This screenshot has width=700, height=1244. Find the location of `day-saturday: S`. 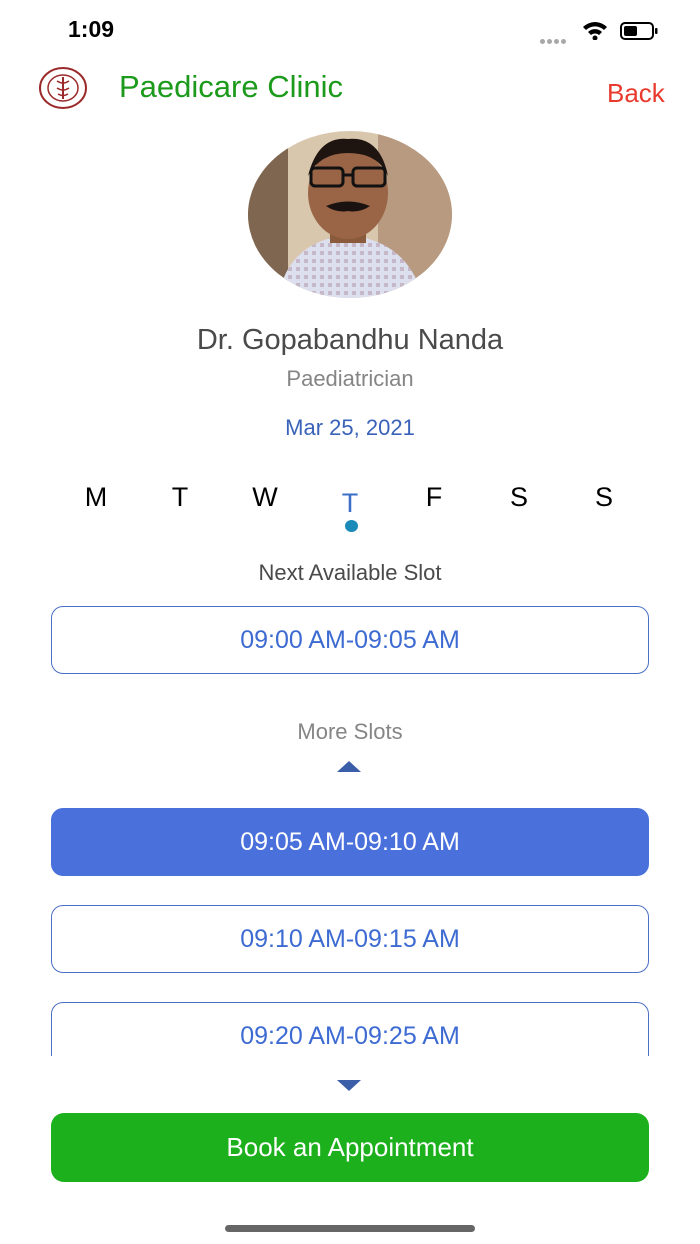

day-saturday: S is located at coordinates (519, 497).